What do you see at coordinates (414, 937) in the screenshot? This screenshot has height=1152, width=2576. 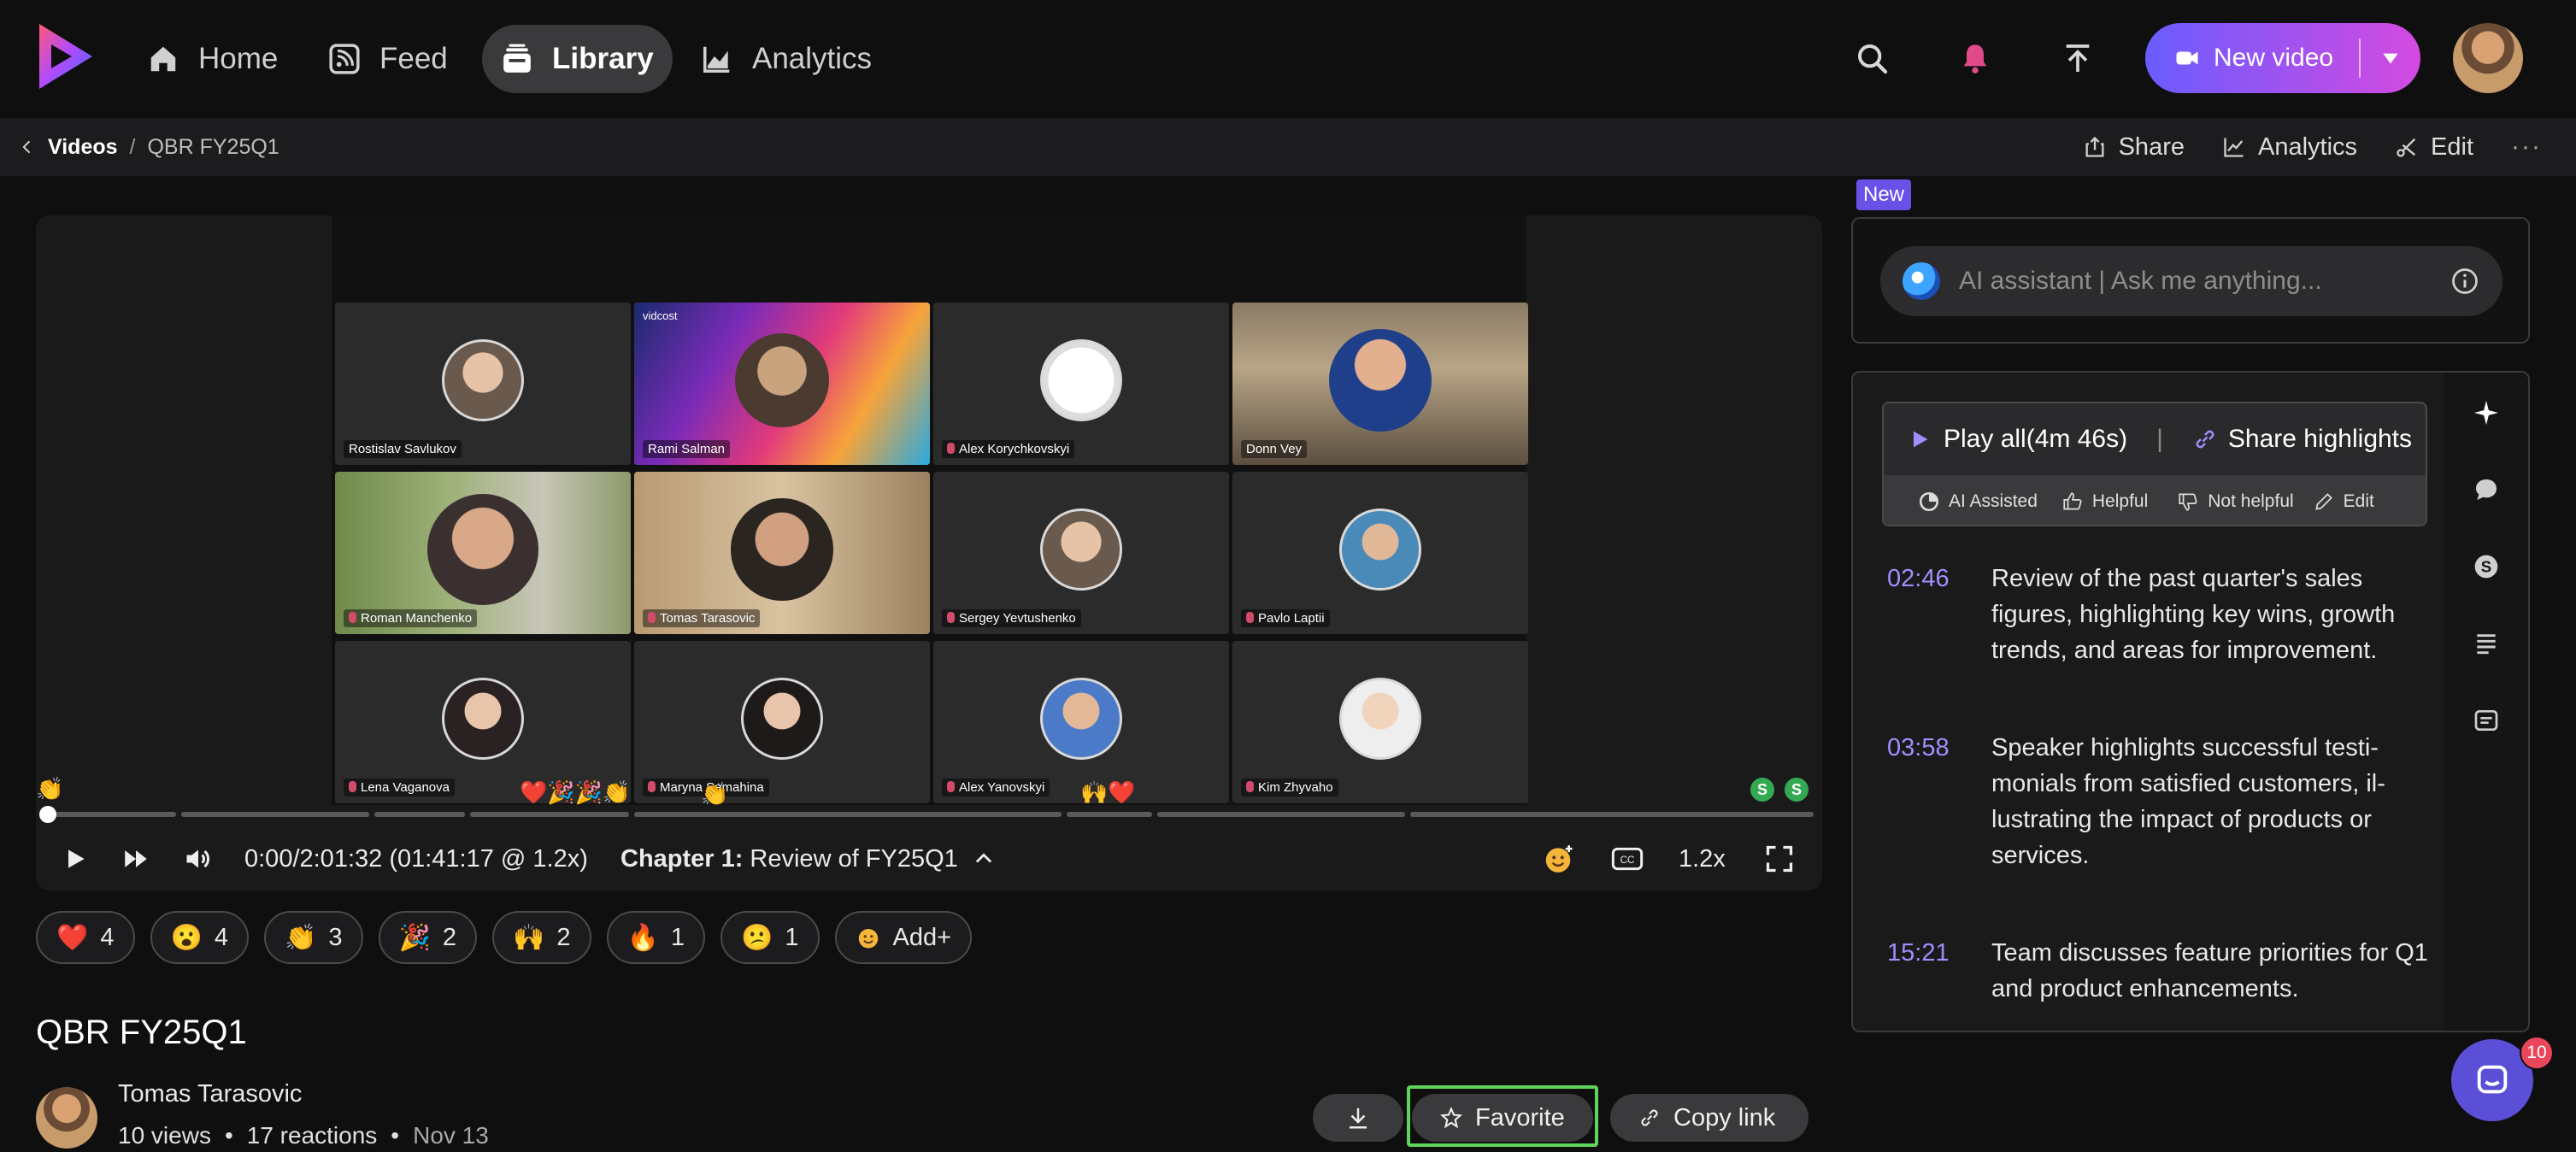 I see `party-emoji: 🎉` at bounding box center [414, 937].